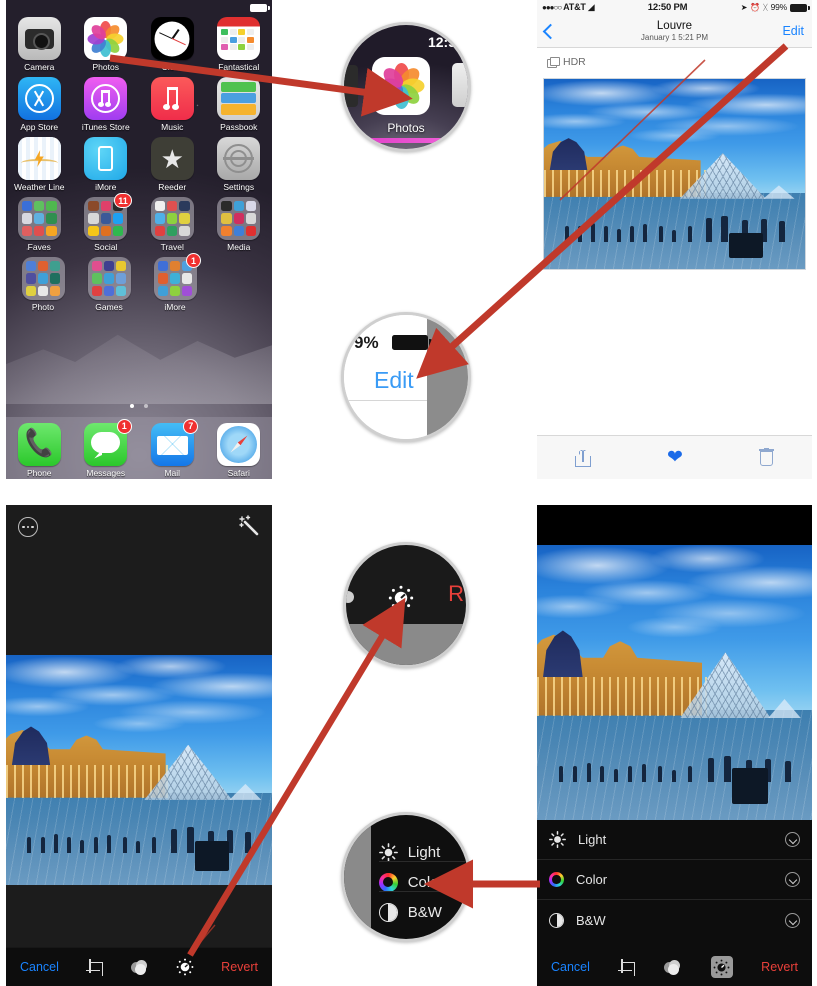 This screenshot has width=817, height=986. What do you see at coordinates (239, 44) in the screenshot?
I see `app-fantastical: Fantastical` at bounding box center [239, 44].